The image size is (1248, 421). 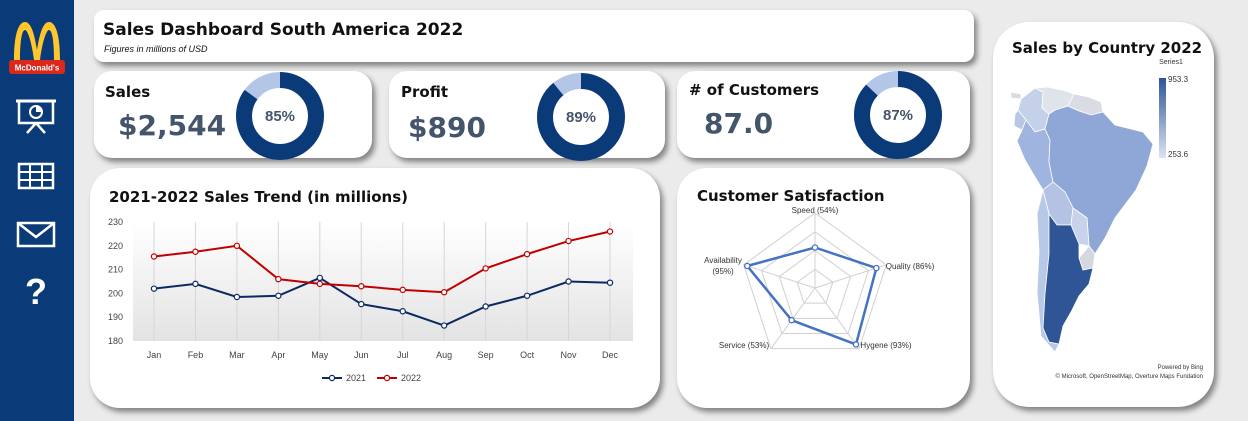 I want to click on map-powered-by: Powered by Bing, so click(x=1180, y=368).